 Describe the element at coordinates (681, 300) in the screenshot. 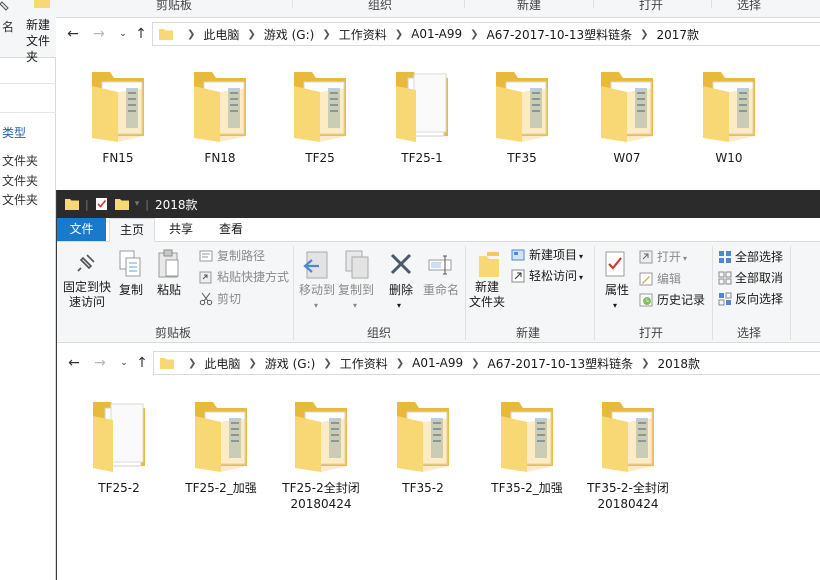

I see `history-button: 历史记录` at that location.